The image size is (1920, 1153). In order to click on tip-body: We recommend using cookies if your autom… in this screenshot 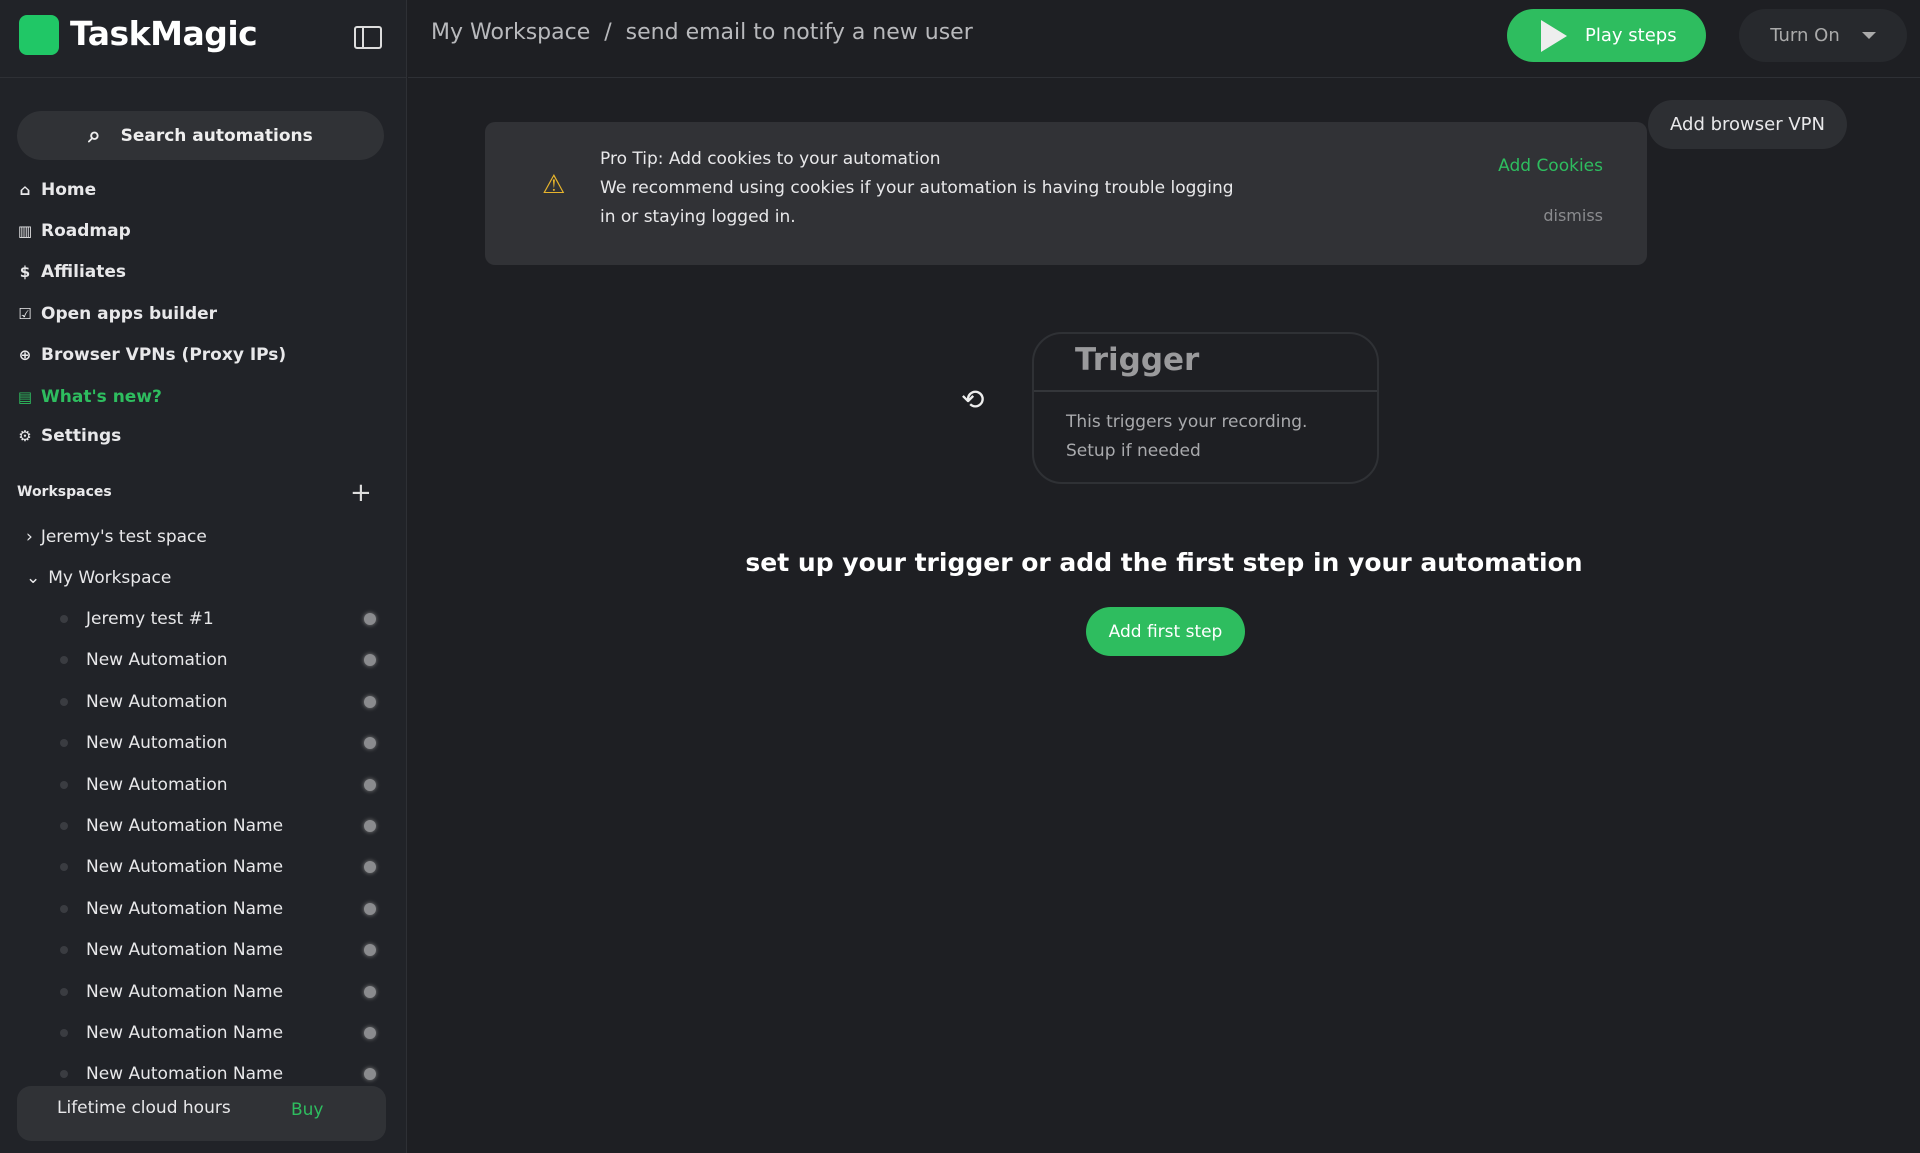, I will do `click(917, 202)`.